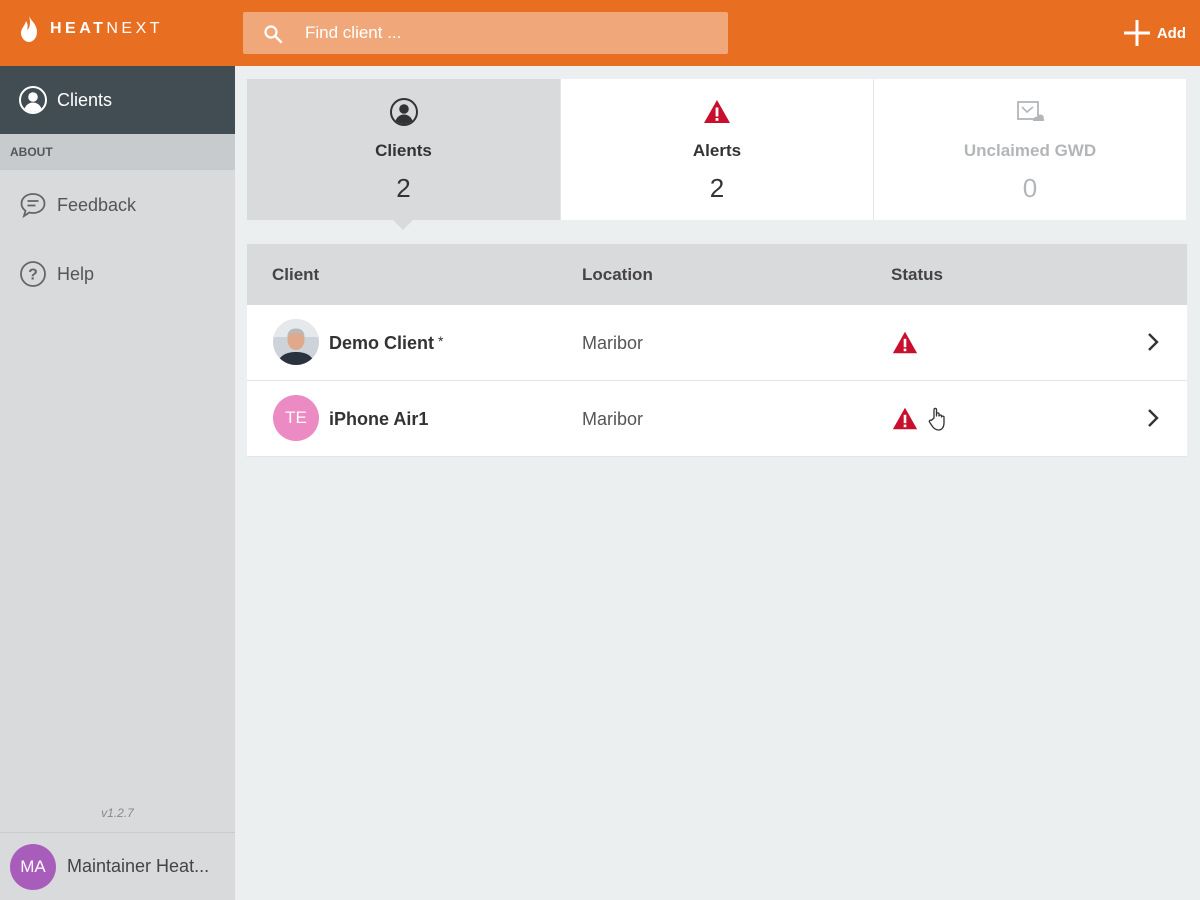  I want to click on client-name: iPhone Air1, so click(379, 419).